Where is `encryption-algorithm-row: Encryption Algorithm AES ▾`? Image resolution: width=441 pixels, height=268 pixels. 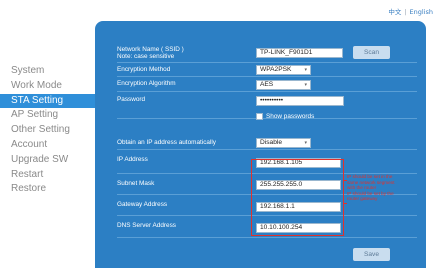 encryption-algorithm-row: Encryption Algorithm AES ▾ is located at coordinates (267, 84).